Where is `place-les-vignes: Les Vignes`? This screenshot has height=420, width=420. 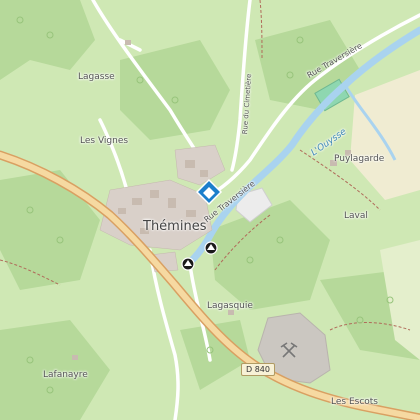
place-les-vignes: Les Vignes is located at coordinates (104, 141).